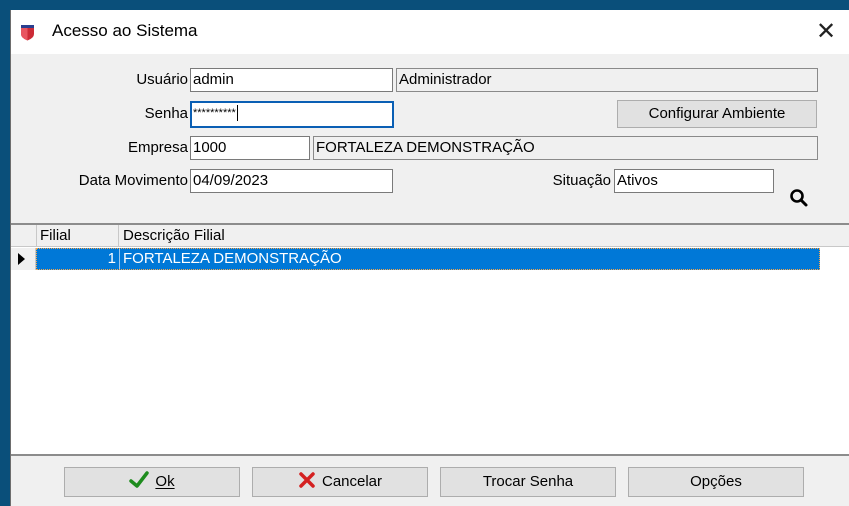 The image size is (849, 506). I want to click on senha-value: **********, so click(214, 113).